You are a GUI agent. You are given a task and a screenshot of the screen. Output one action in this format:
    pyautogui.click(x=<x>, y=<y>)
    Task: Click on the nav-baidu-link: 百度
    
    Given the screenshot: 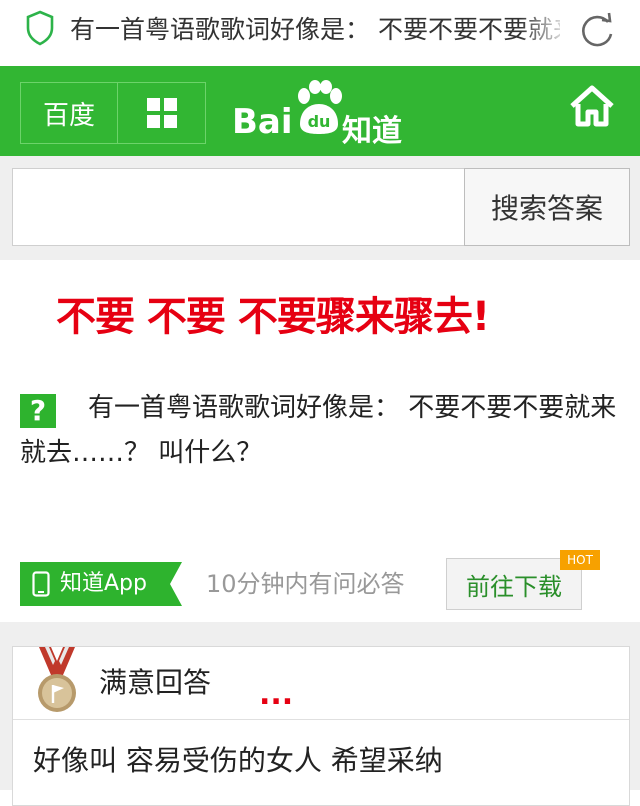 What is the action you would take?
    pyautogui.click(x=69, y=113)
    